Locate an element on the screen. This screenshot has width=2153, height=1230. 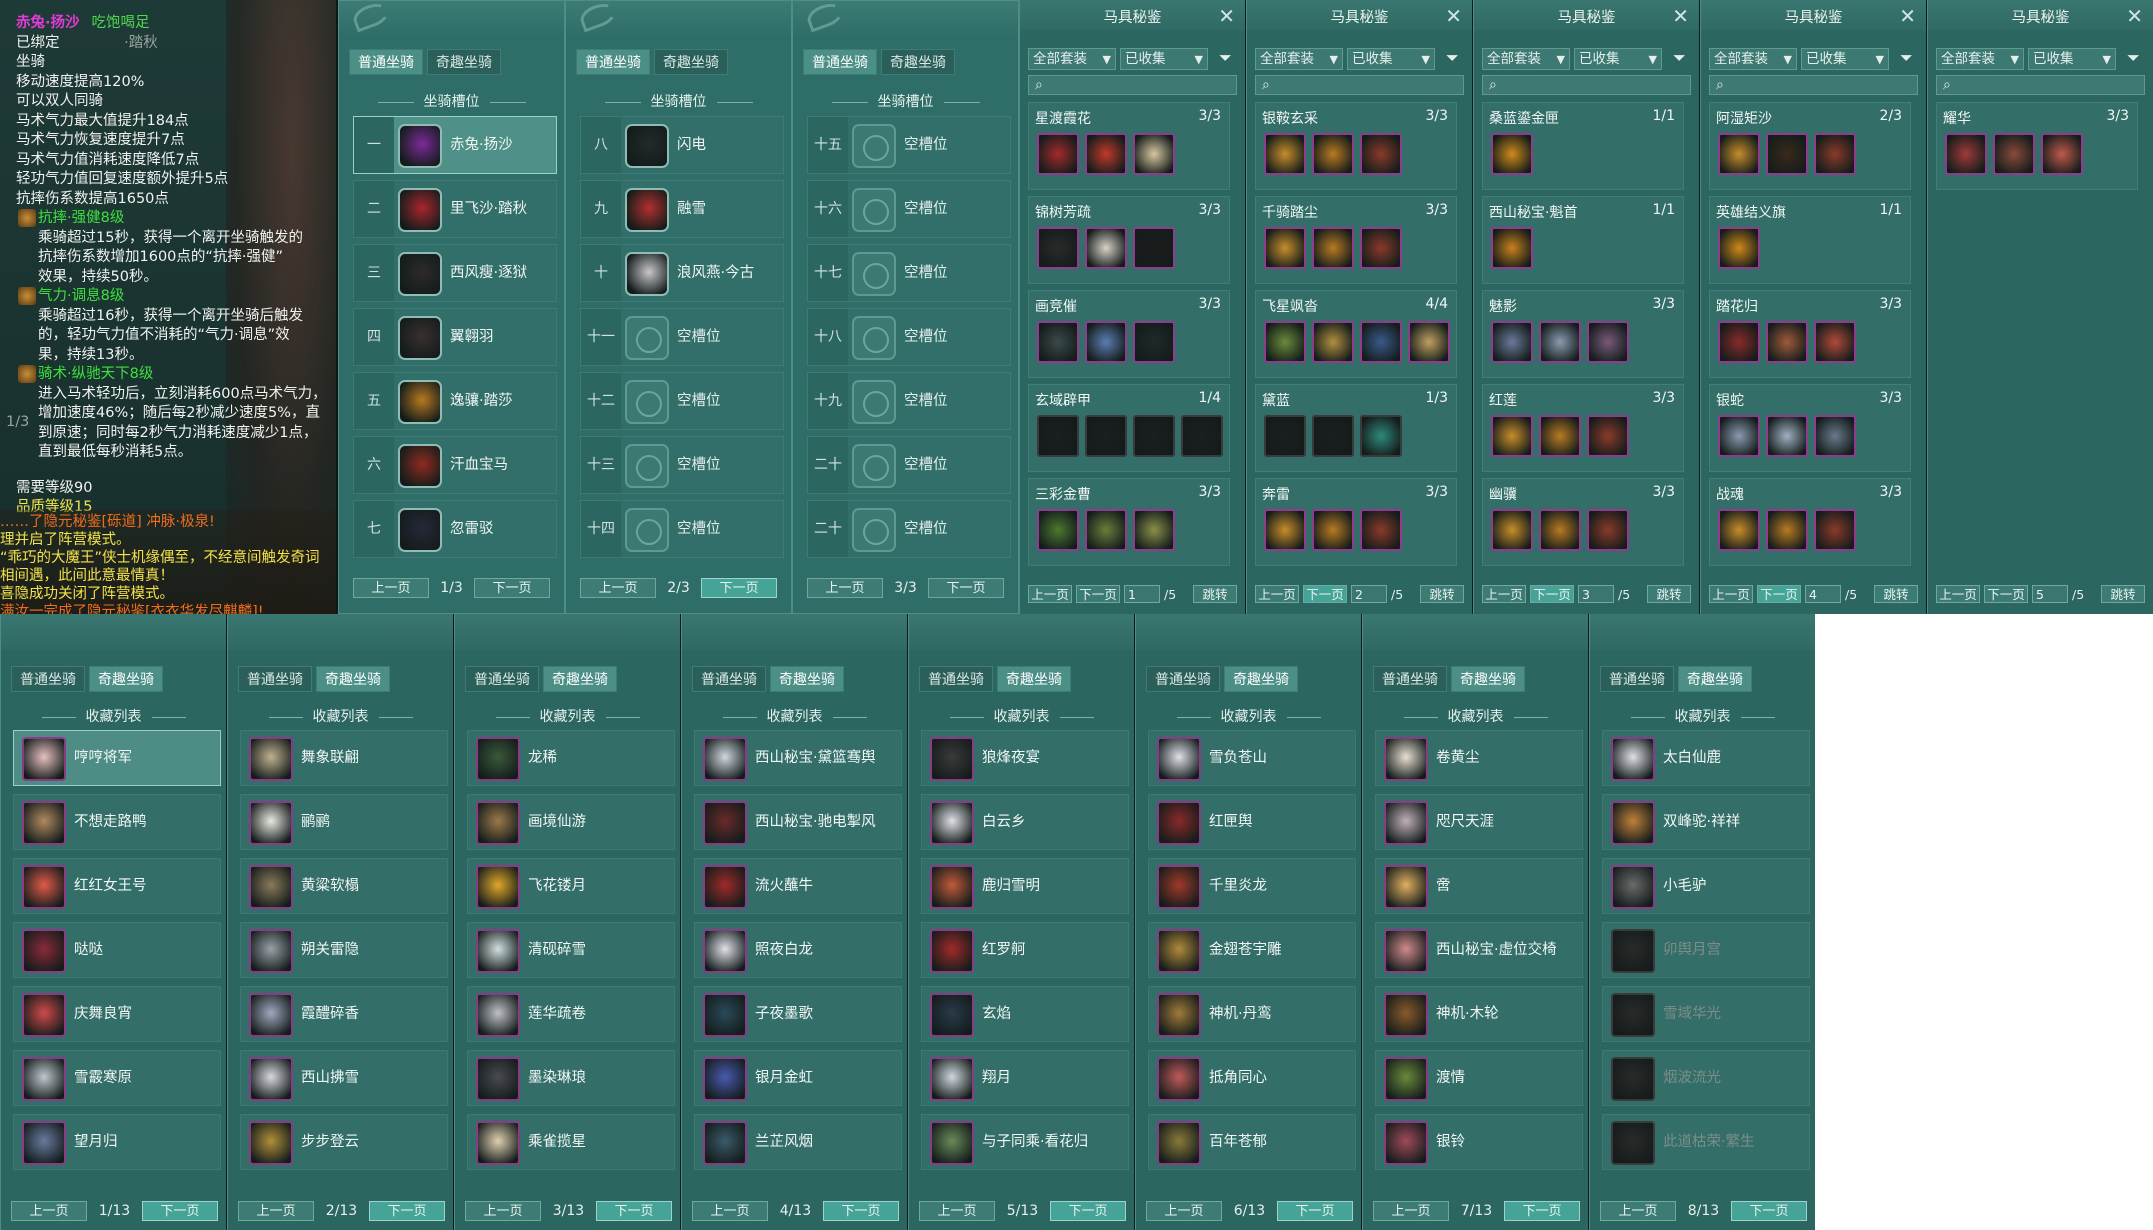
mount-slot: 十五 空槽位 is located at coordinates (909, 145).